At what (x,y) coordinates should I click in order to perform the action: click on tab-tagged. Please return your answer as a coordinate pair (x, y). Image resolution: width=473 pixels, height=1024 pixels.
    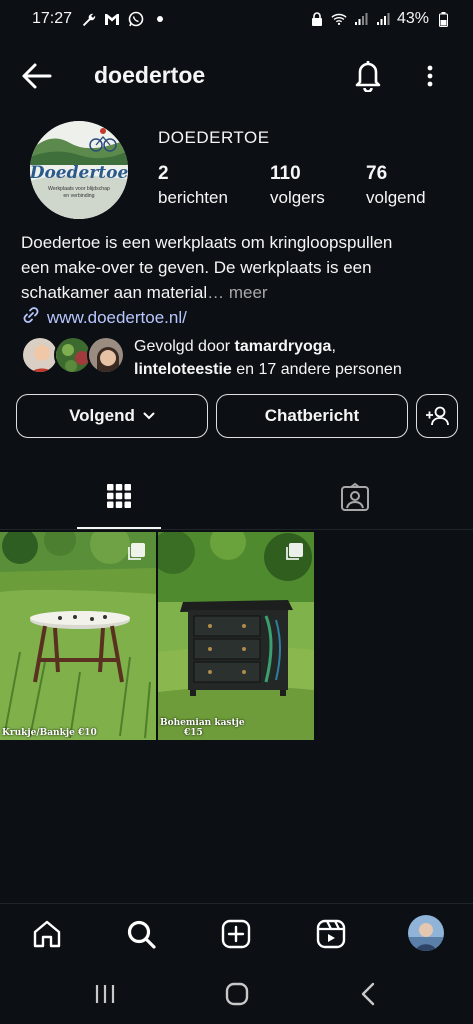
    Looking at the image, I should click on (355, 497).